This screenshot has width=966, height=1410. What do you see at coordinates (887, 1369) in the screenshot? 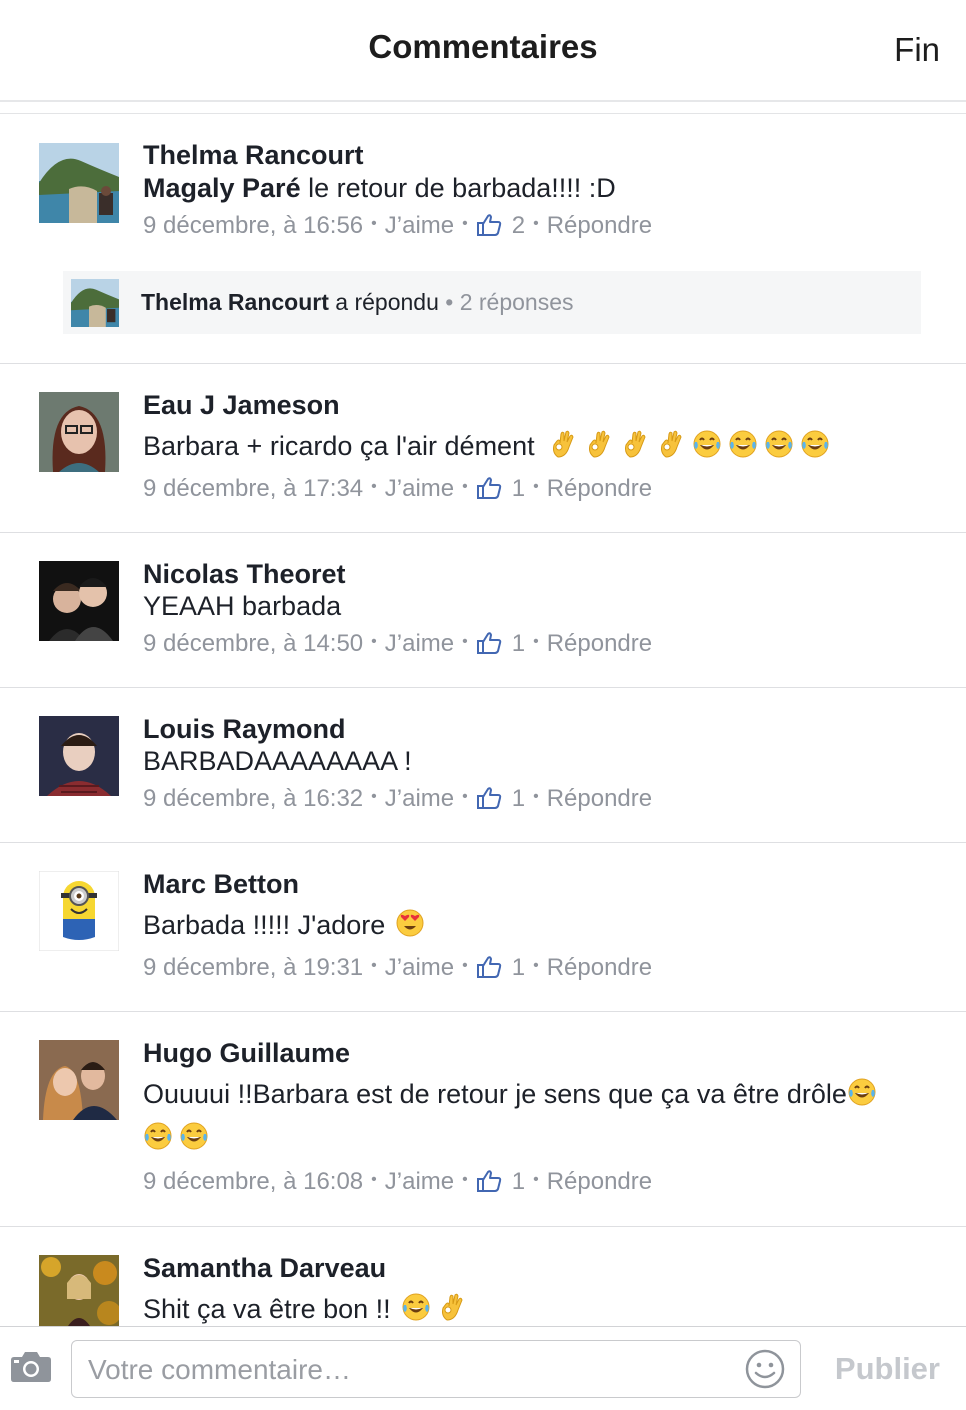
I see `publish-button: Publier` at bounding box center [887, 1369].